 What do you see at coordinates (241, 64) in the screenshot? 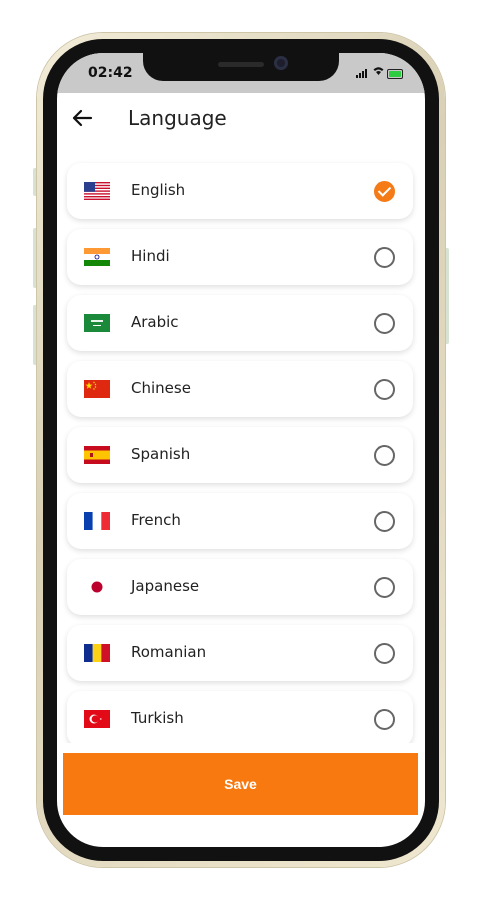
I see `speaker-grille` at bounding box center [241, 64].